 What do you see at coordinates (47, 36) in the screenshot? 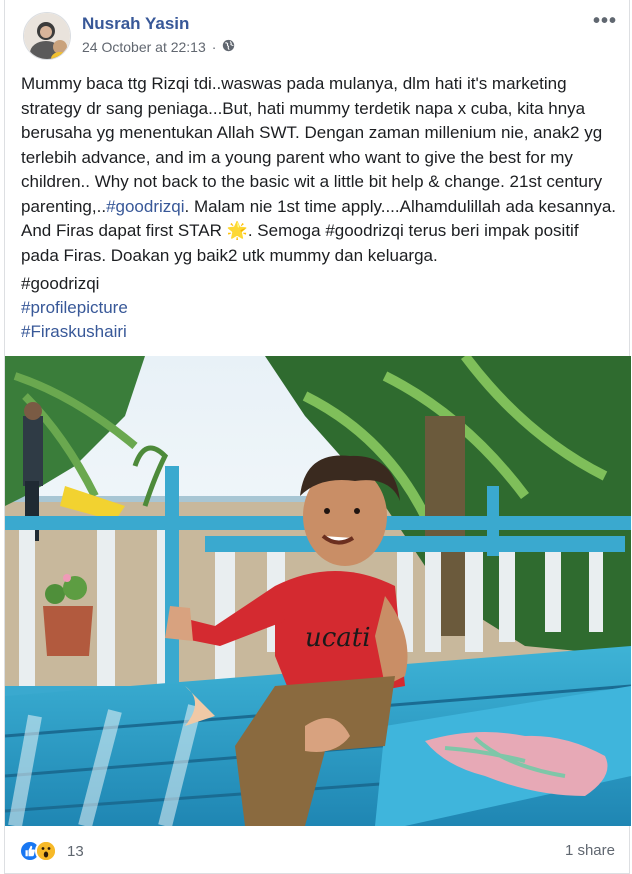
I see `avatar` at bounding box center [47, 36].